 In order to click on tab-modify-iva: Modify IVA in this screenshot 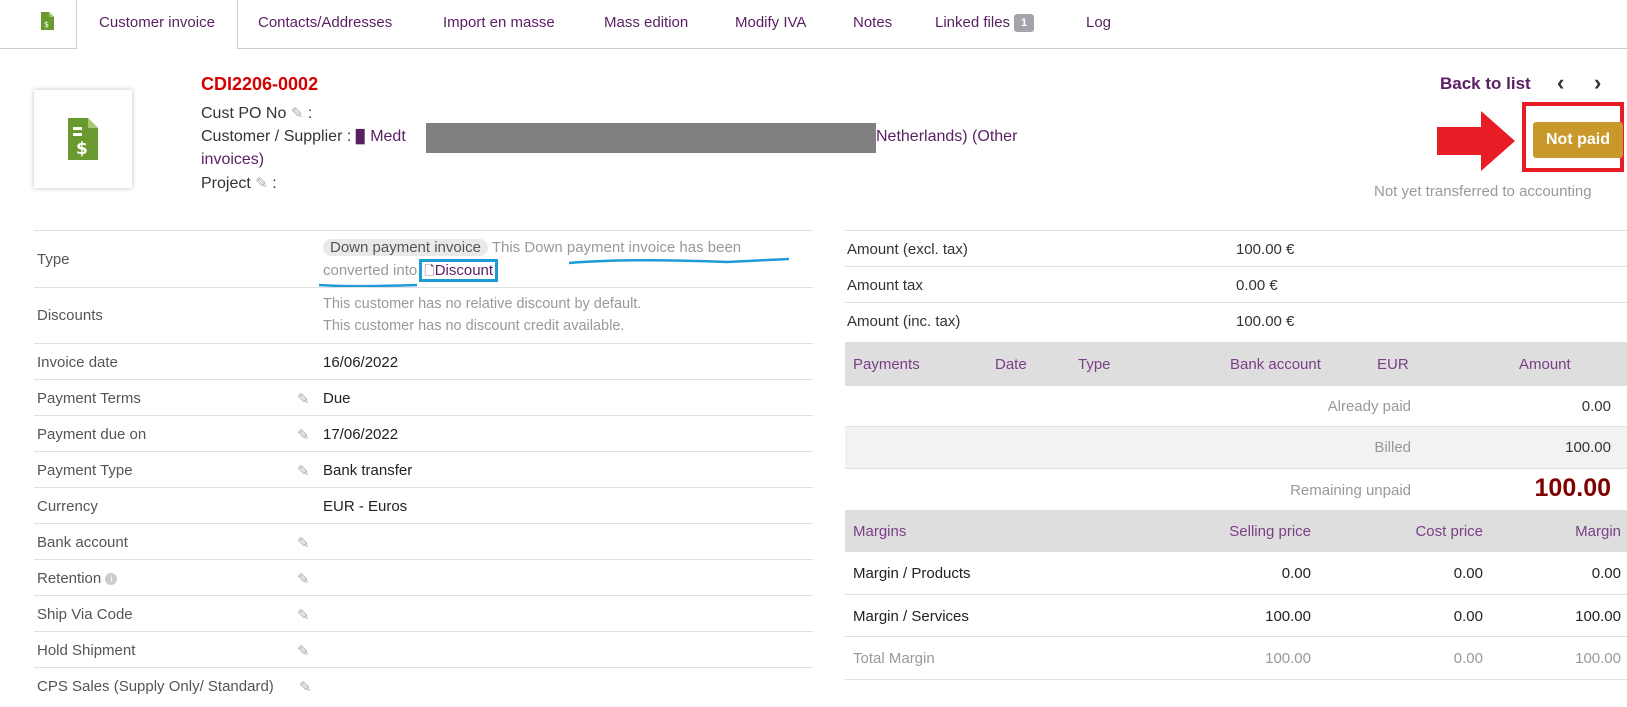, I will do `click(770, 24)`.